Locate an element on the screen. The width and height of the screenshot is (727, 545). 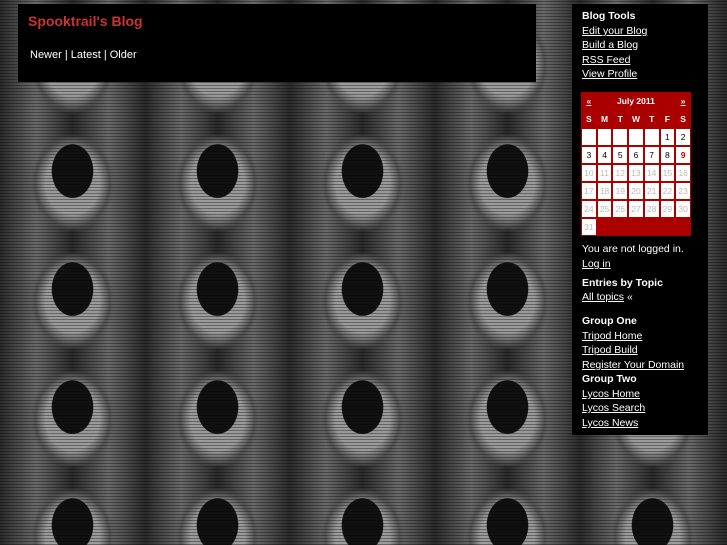
calendar-prev-link: « is located at coordinates (589, 101).